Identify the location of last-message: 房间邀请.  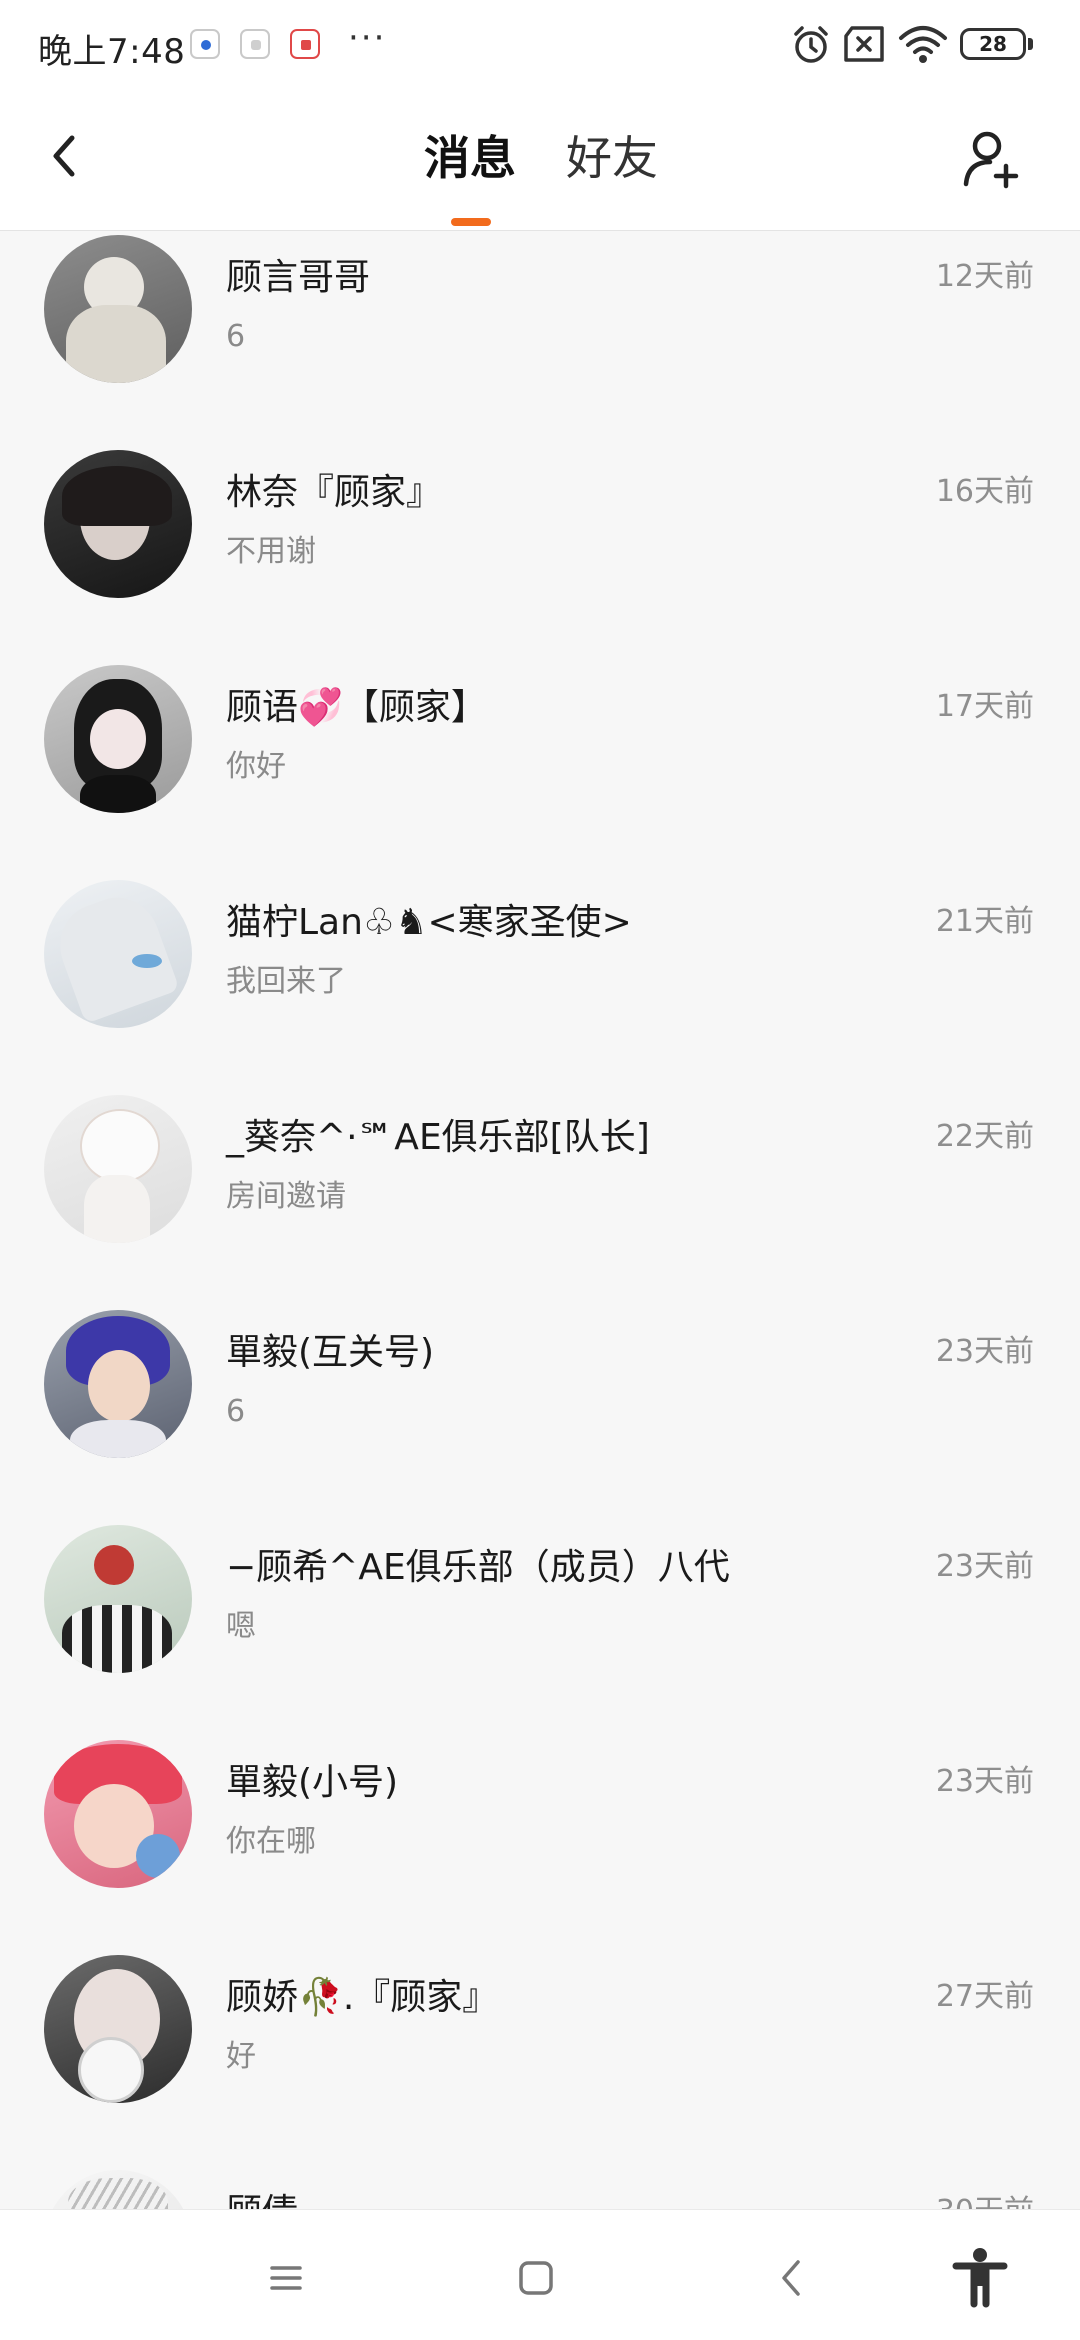
(286, 1196).